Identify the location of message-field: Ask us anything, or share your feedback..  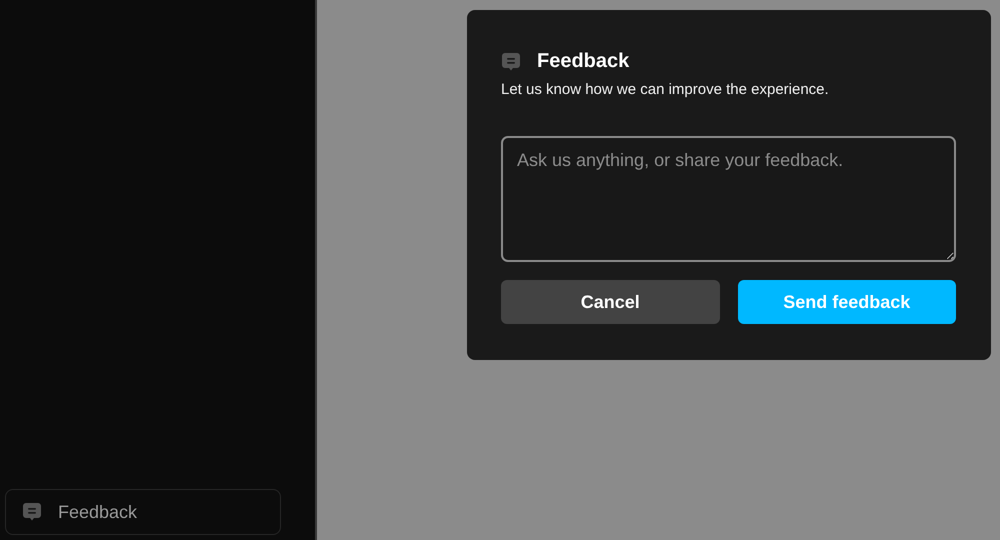
(728, 199).